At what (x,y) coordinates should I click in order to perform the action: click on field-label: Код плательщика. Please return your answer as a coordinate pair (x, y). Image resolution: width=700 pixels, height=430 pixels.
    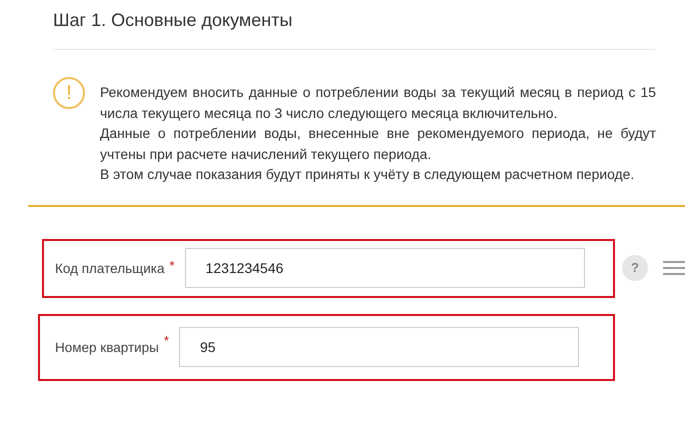
    Looking at the image, I should click on (109, 268).